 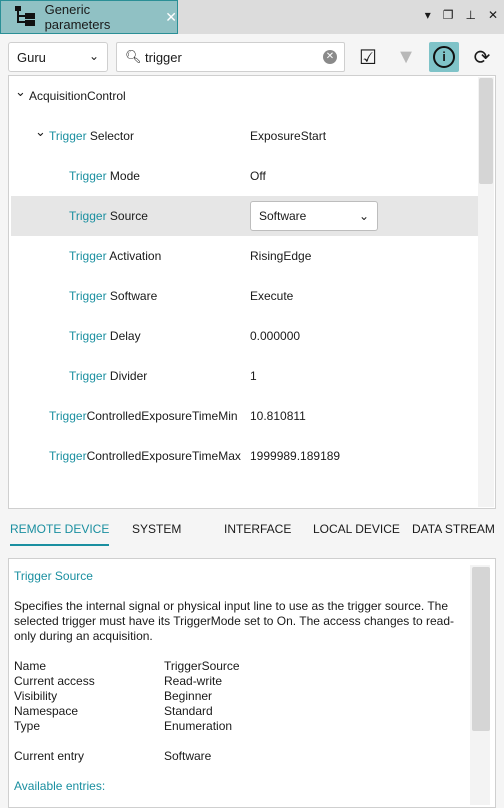 What do you see at coordinates (245, 336) in the screenshot?
I see `tree-row: Trigger Delay 0.000000` at bounding box center [245, 336].